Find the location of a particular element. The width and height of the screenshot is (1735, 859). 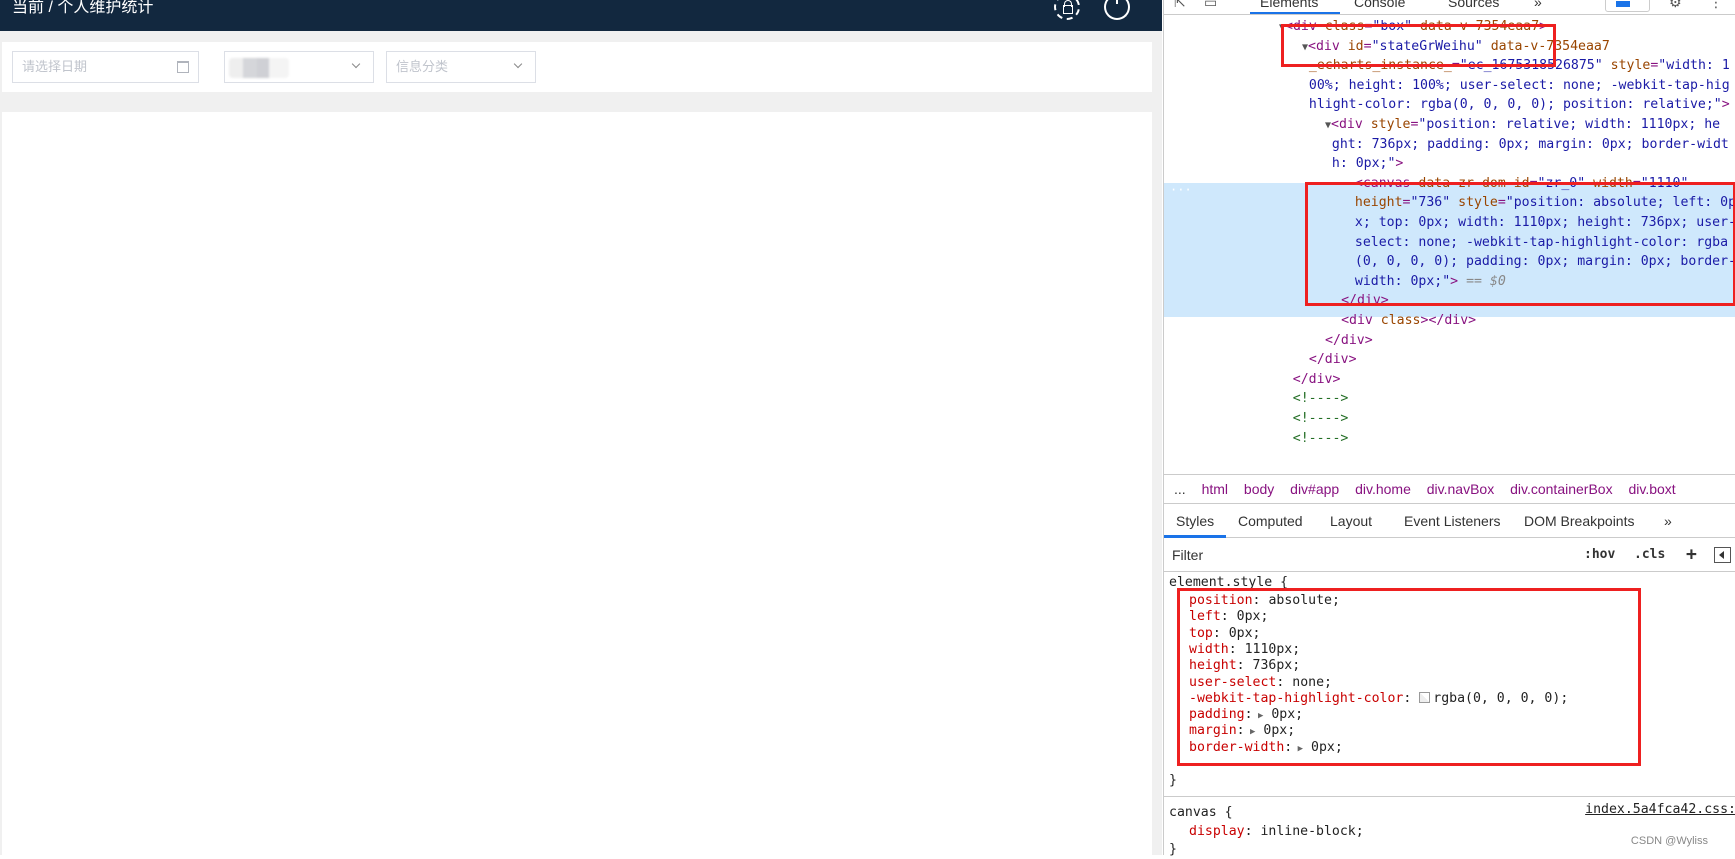

lock-icon is located at coordinates (1067, 10).